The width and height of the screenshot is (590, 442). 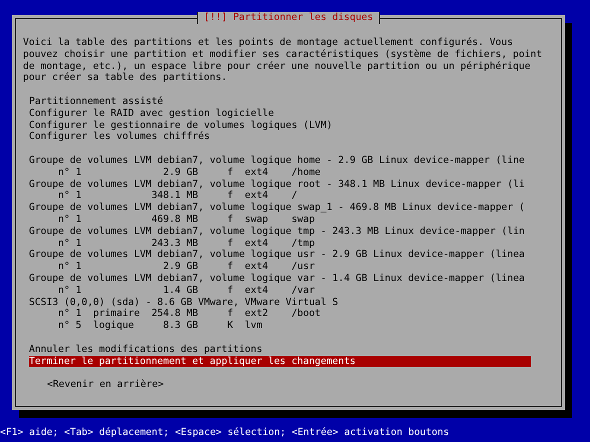 What do you see at coordinates (280, 184) in the screenshot?
I see `menu-item: Groupe de volumes LVM debian7, volume logique root - 348.1 MB Linux device-mapper (li` at bounding box center [280, 184].